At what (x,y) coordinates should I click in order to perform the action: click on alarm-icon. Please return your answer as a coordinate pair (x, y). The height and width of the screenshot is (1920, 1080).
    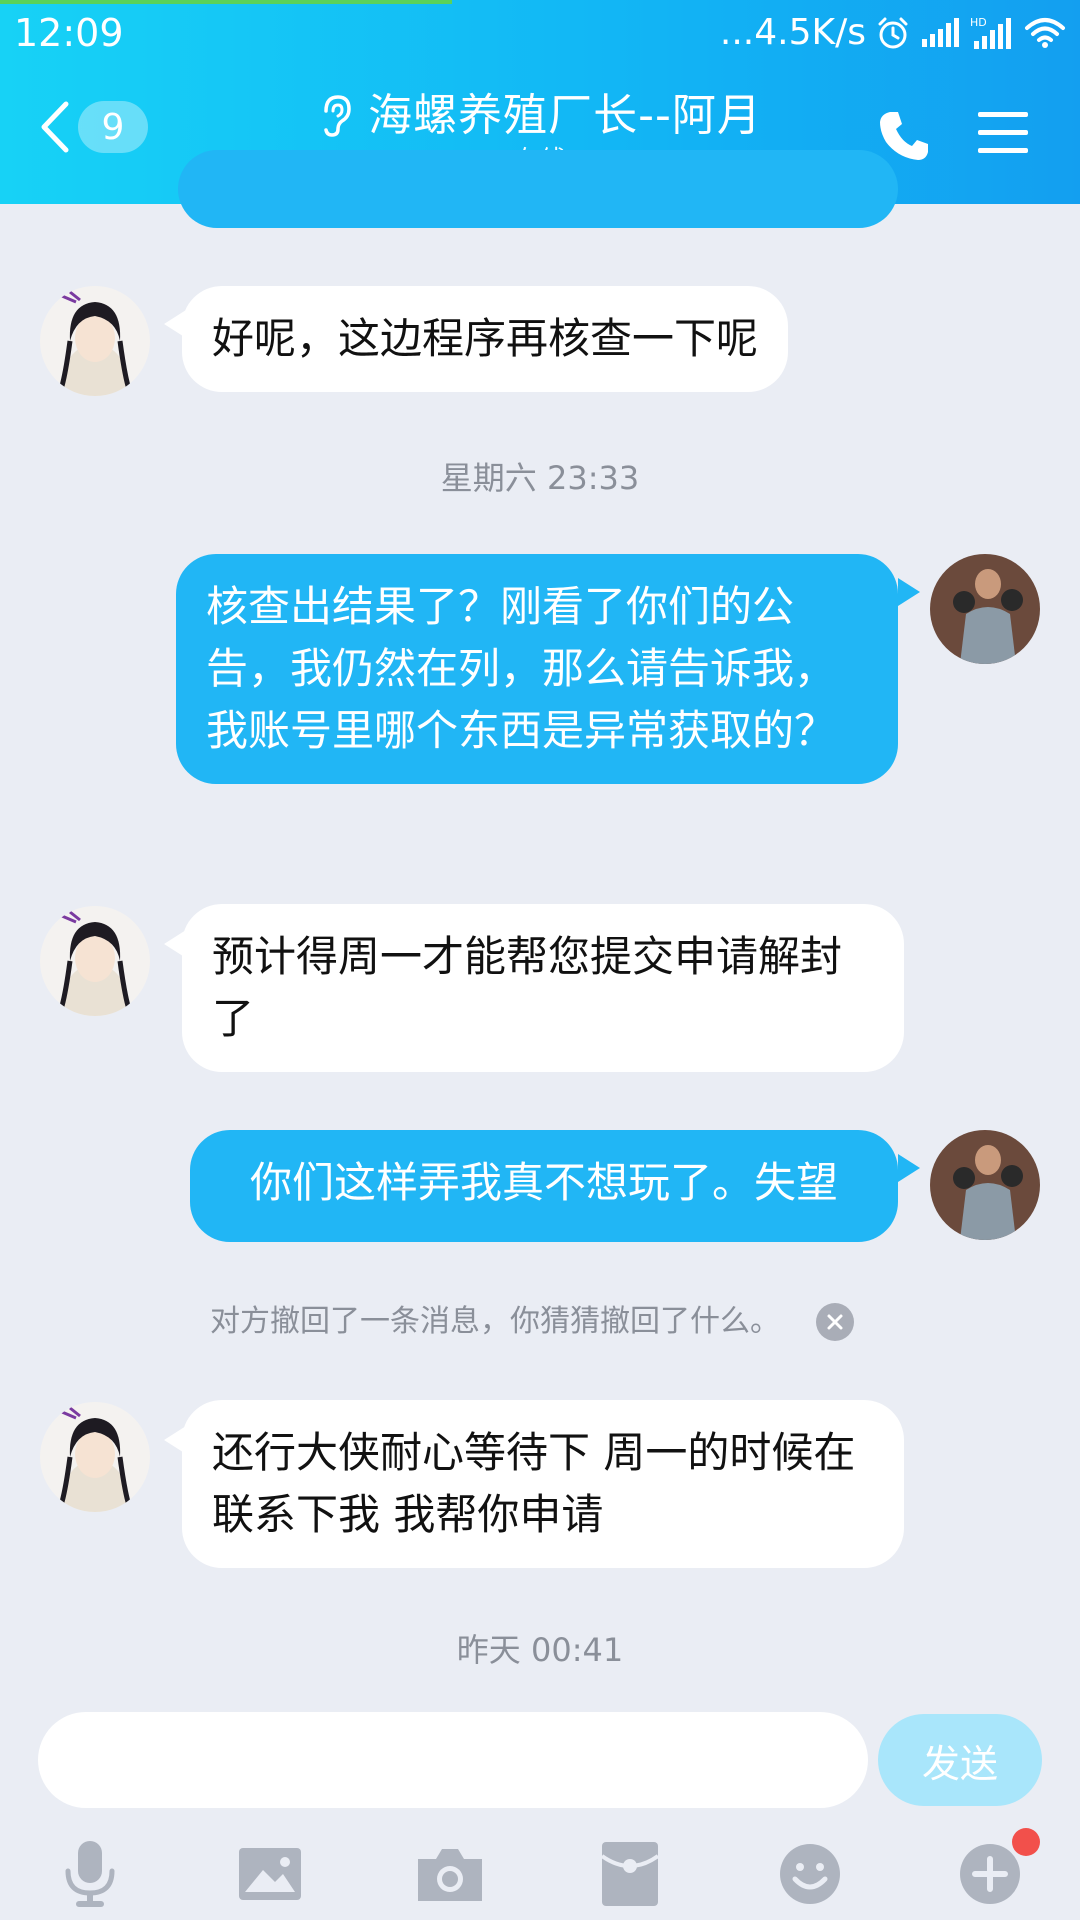
    Looking at the image, I should click on (893, 33).